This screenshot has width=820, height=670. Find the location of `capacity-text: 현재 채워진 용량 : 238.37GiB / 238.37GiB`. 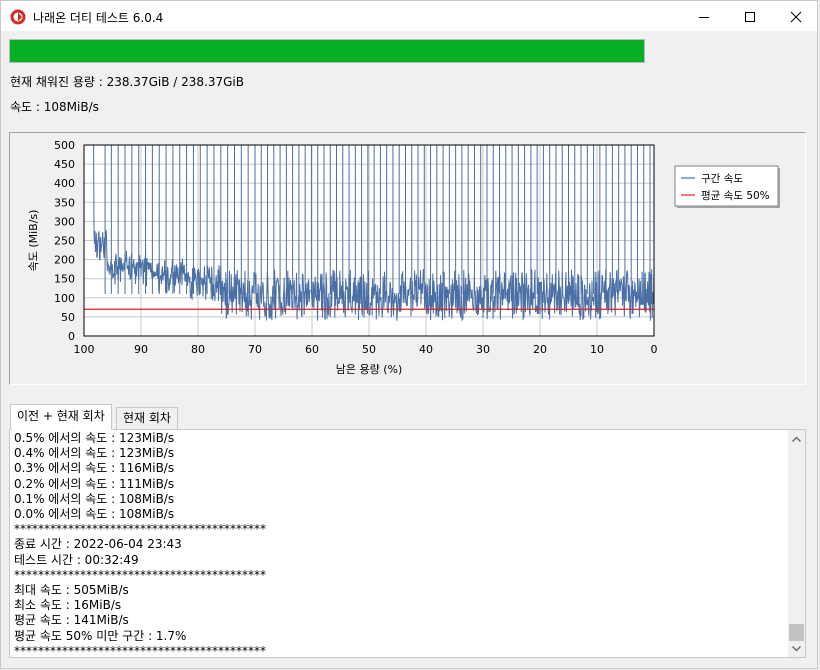

capacity-text: 현재 채워진 용량 : 238.37GiB / 238.37GiB is located at coordinates (127, 82).